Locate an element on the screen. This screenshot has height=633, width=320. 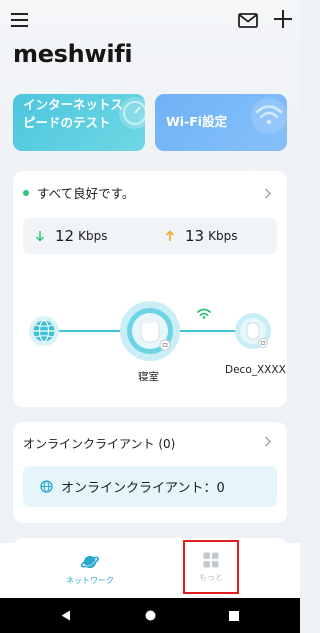
system-navigation-bar is located at coordinates (150, 615).